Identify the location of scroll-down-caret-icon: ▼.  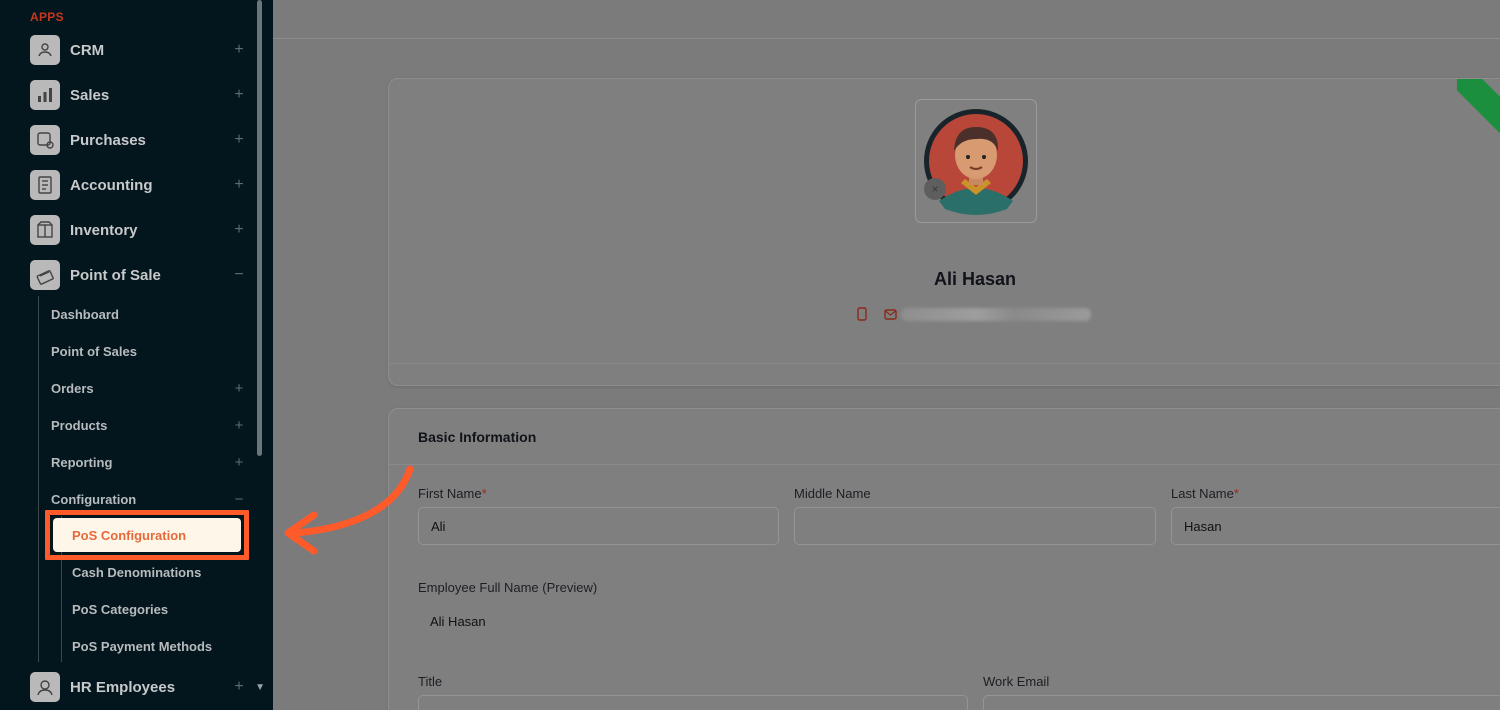
(260, 687).